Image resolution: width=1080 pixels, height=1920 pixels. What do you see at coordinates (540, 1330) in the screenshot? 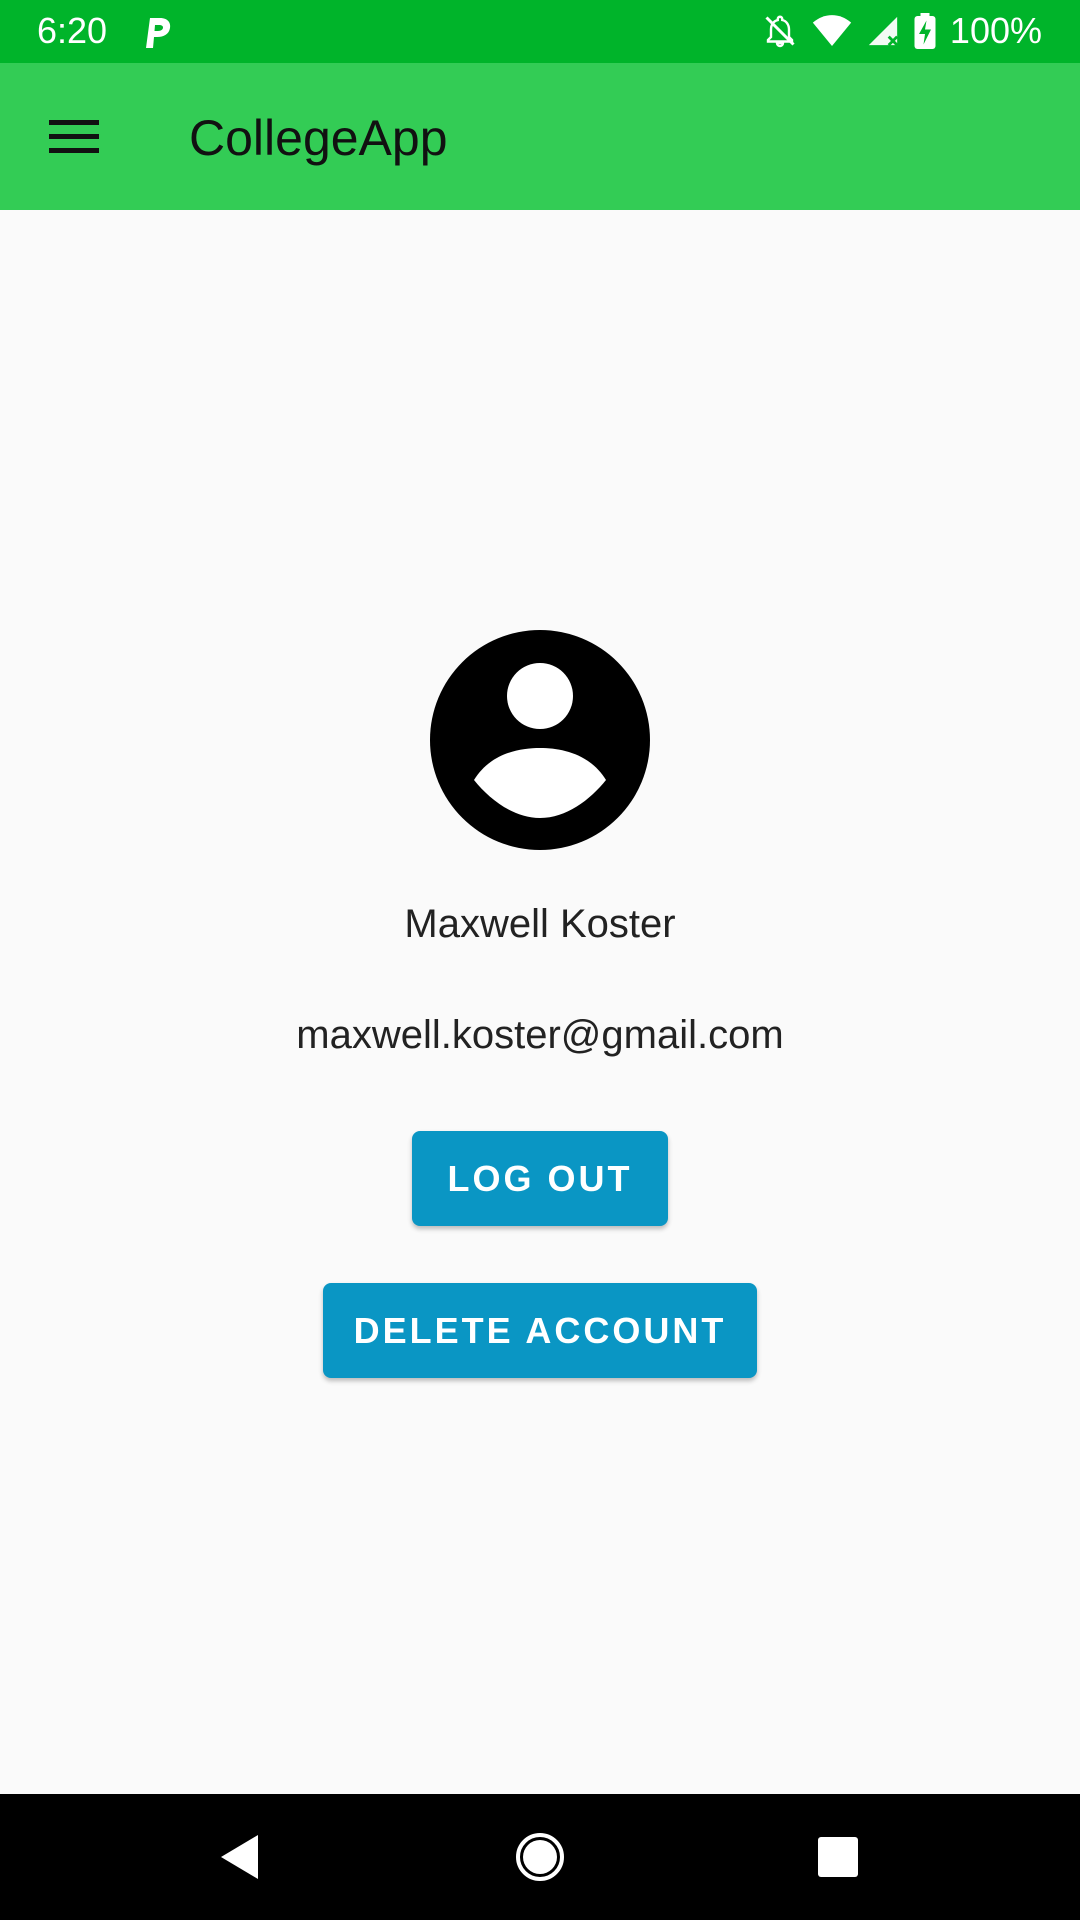
I see `delete-account-button: DELETE ACCOUNT` at bounding box center [540, 1330].